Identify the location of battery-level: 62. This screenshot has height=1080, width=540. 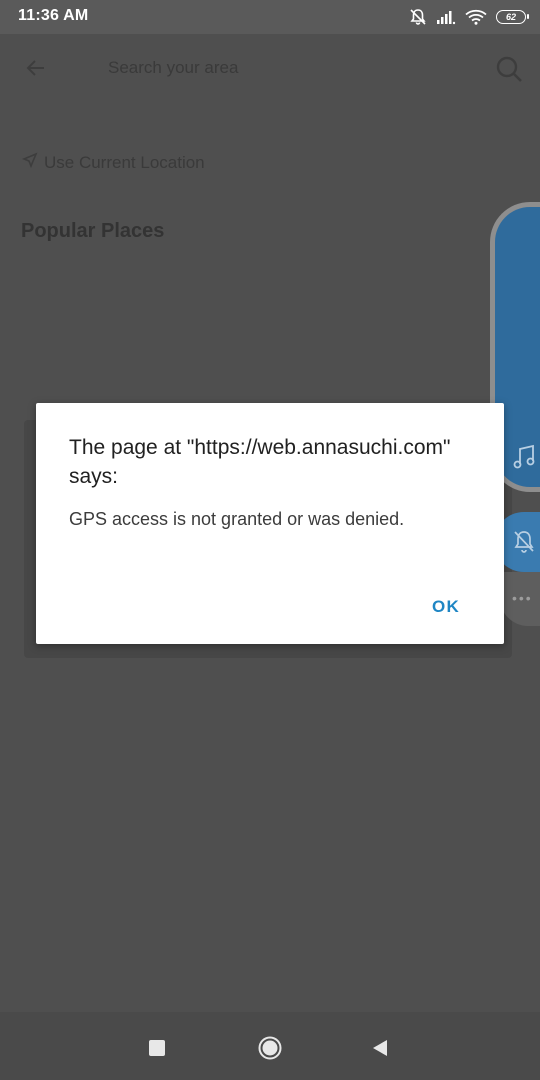
(510, 17).